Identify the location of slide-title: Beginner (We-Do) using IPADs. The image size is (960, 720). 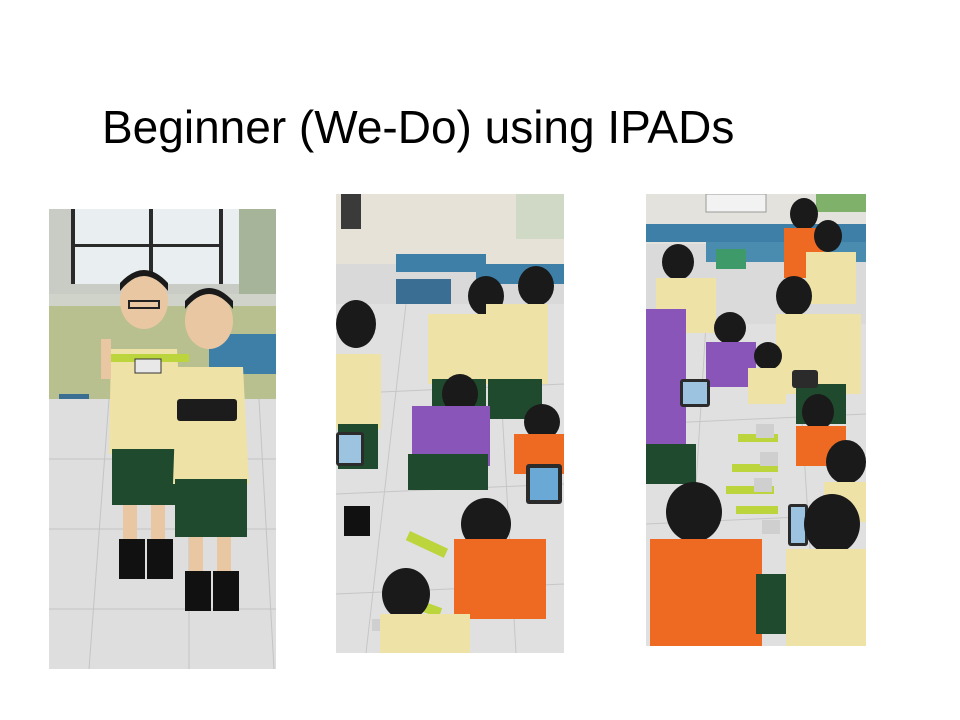
(418, 127).